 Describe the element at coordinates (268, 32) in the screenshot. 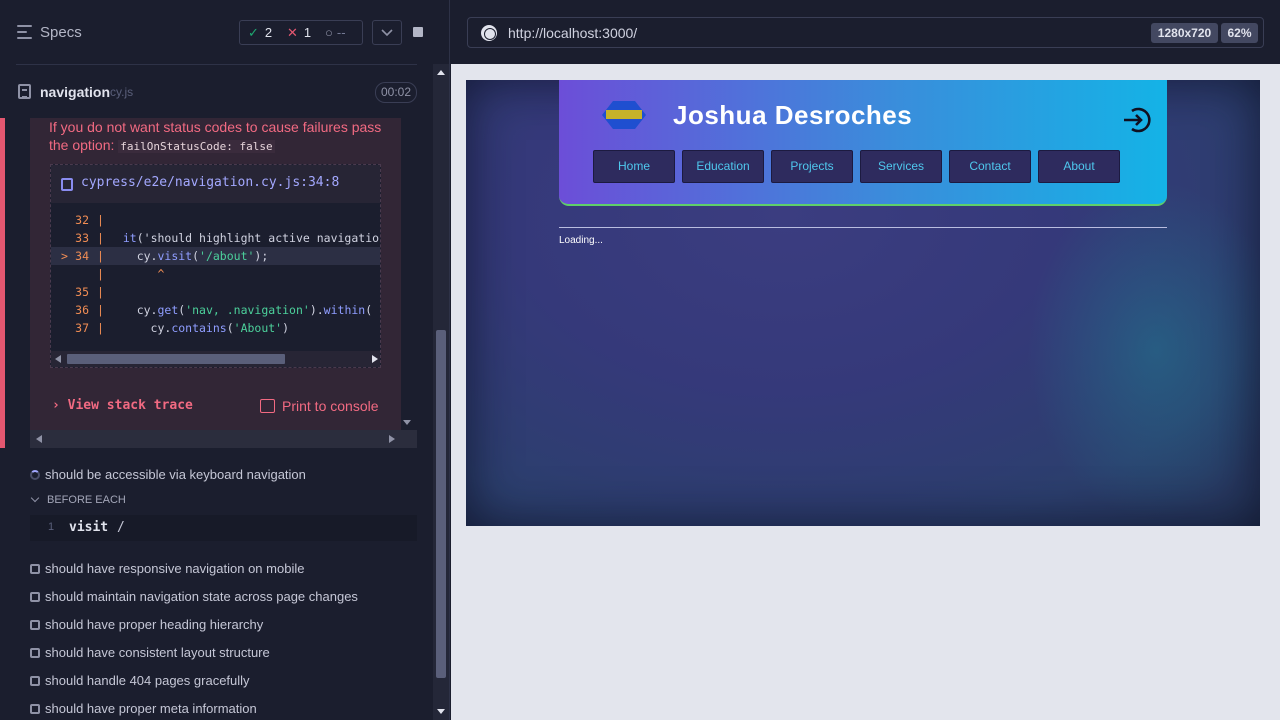

I see `passed-count: 2` at that location.